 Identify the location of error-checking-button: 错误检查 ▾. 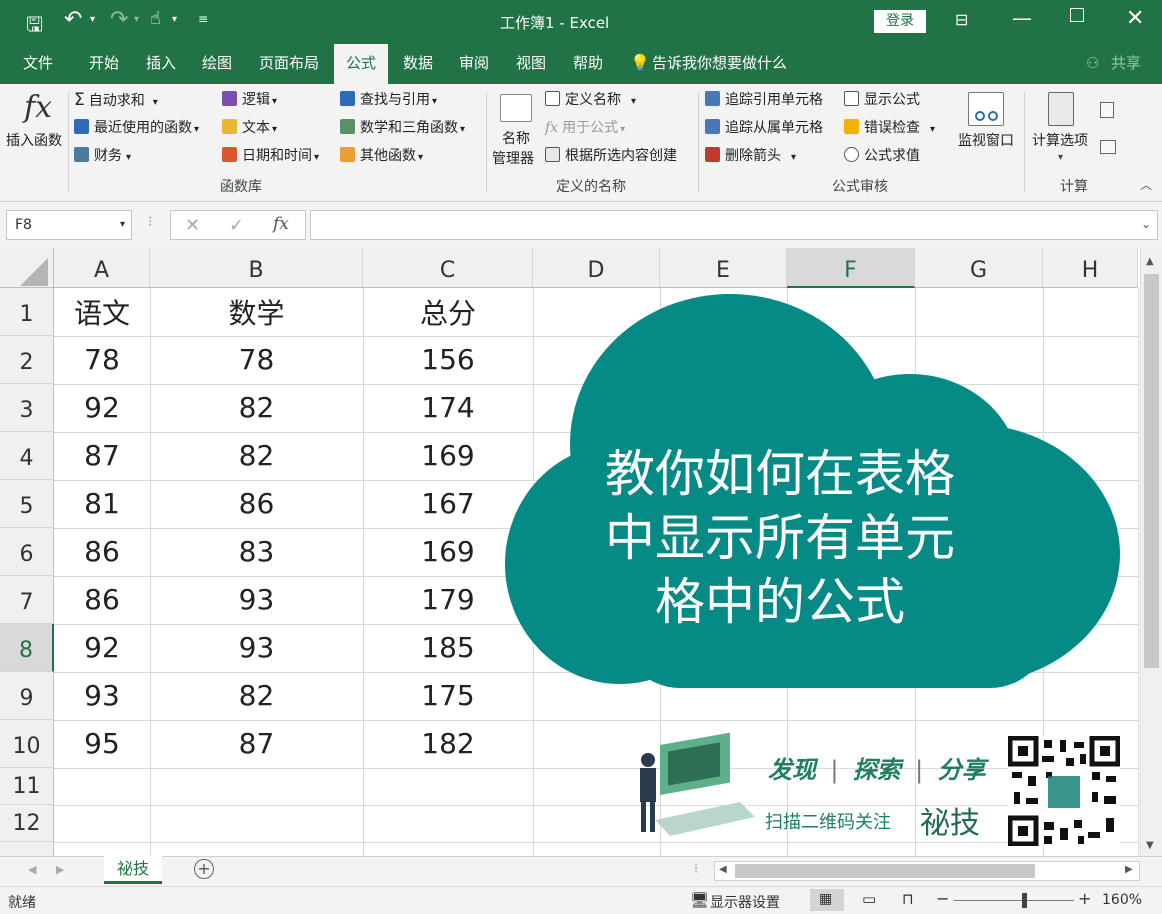
(889, 128).